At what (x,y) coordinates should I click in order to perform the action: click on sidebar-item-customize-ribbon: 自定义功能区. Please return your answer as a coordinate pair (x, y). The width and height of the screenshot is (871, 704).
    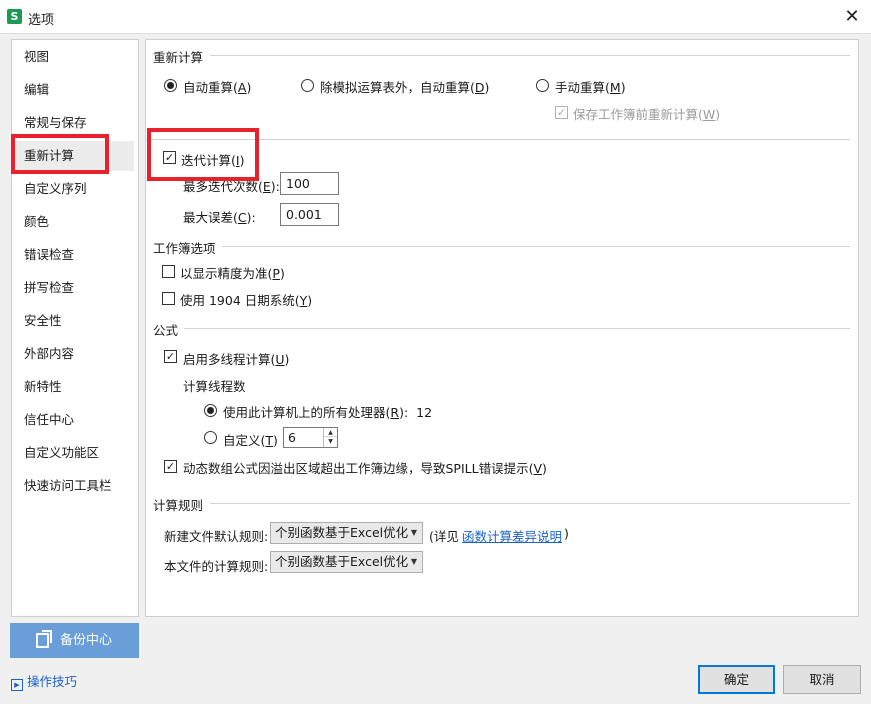
    Looking at the image, I should click on (73, 453).